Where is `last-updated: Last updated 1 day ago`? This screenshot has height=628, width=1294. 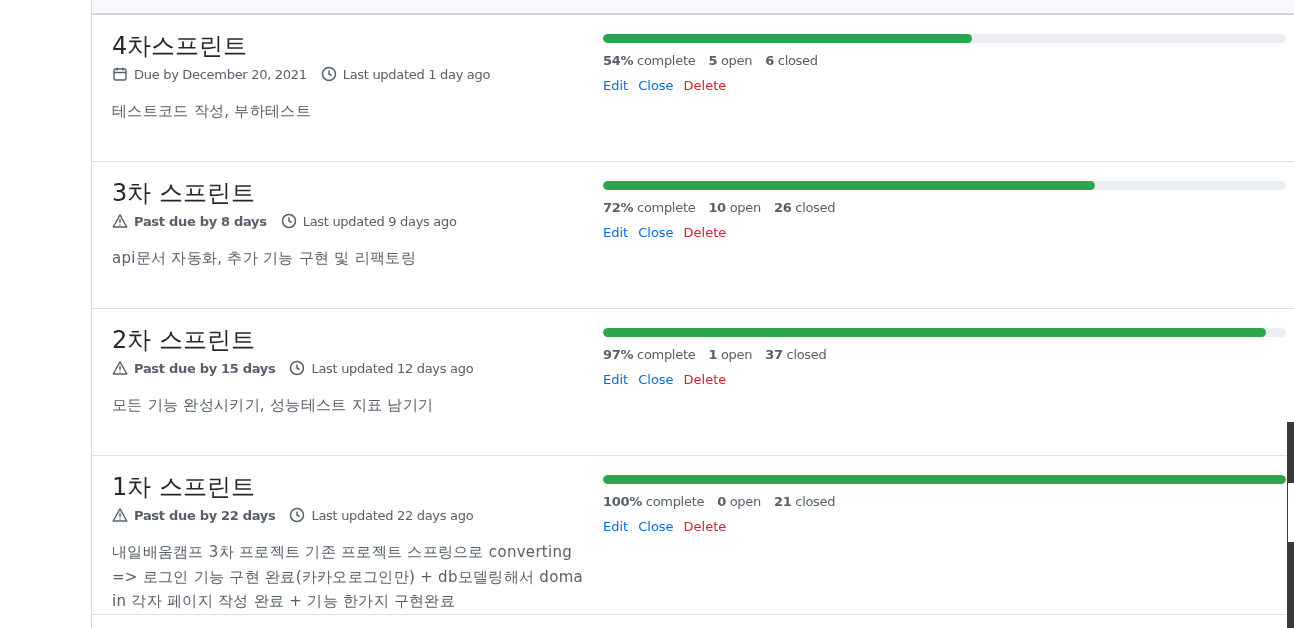 last-updated: Last updated 1 day ago is located at coordinates (416, 74).